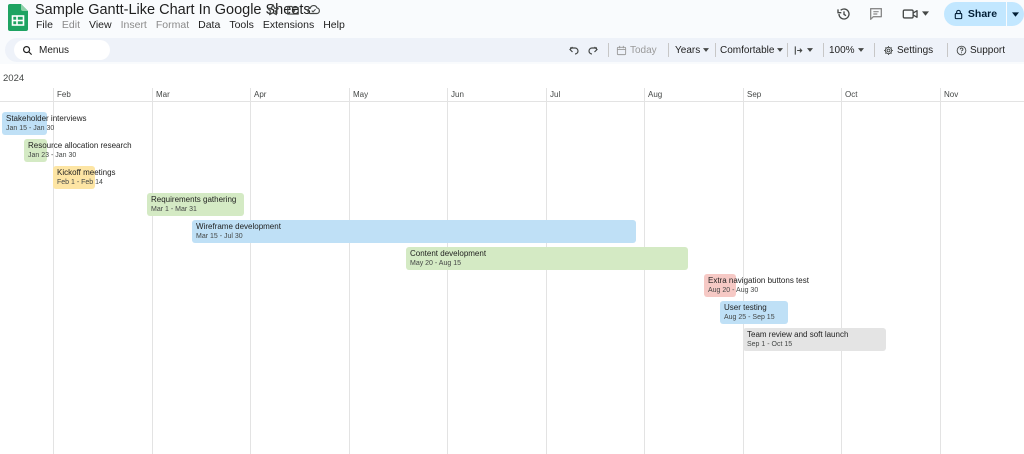  I want to click on density-label: Comfortable, so click(747, 50).